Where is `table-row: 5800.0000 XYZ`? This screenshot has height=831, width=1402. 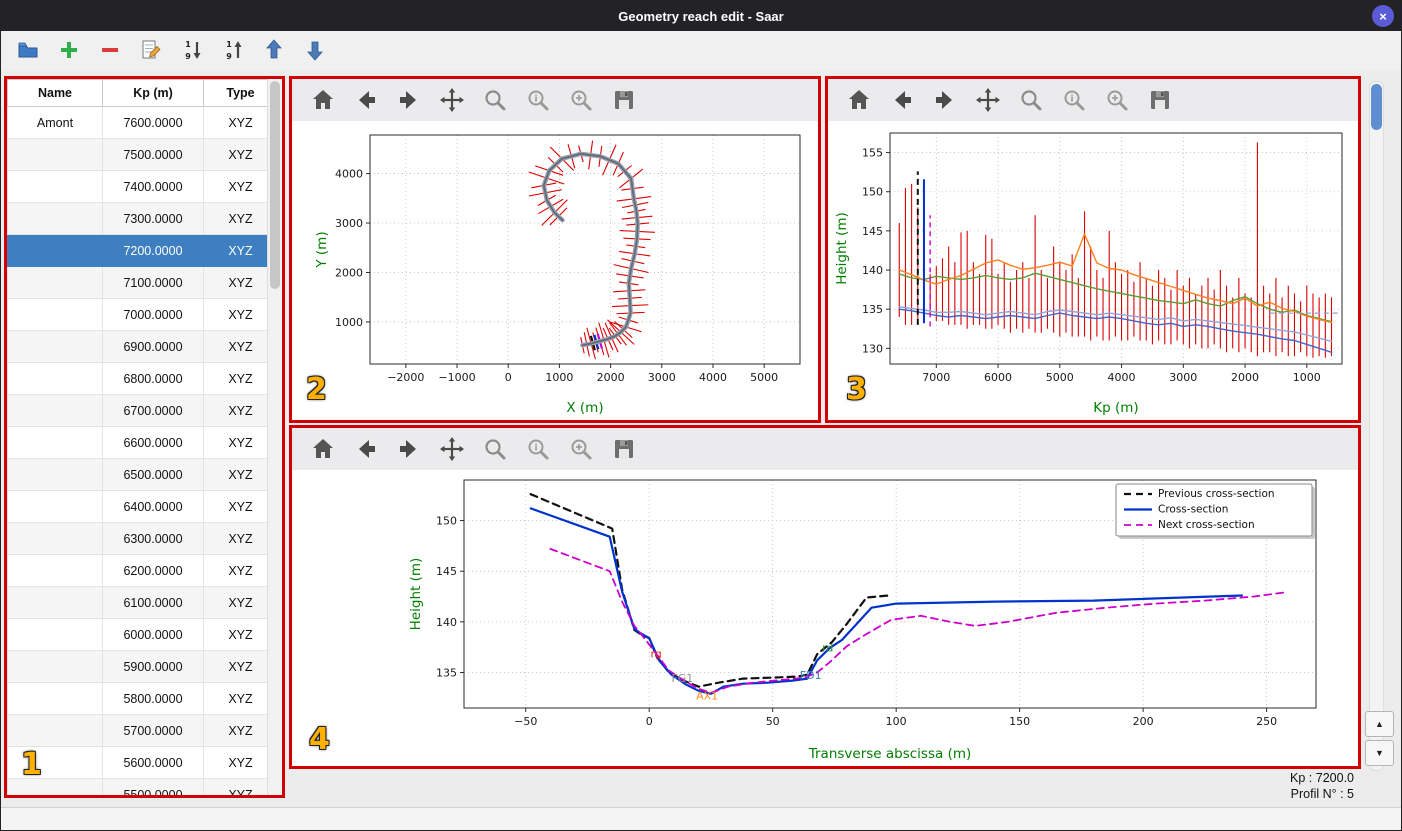 table-row: 5800.0000 XYZ is located at coordinates (142, 698).